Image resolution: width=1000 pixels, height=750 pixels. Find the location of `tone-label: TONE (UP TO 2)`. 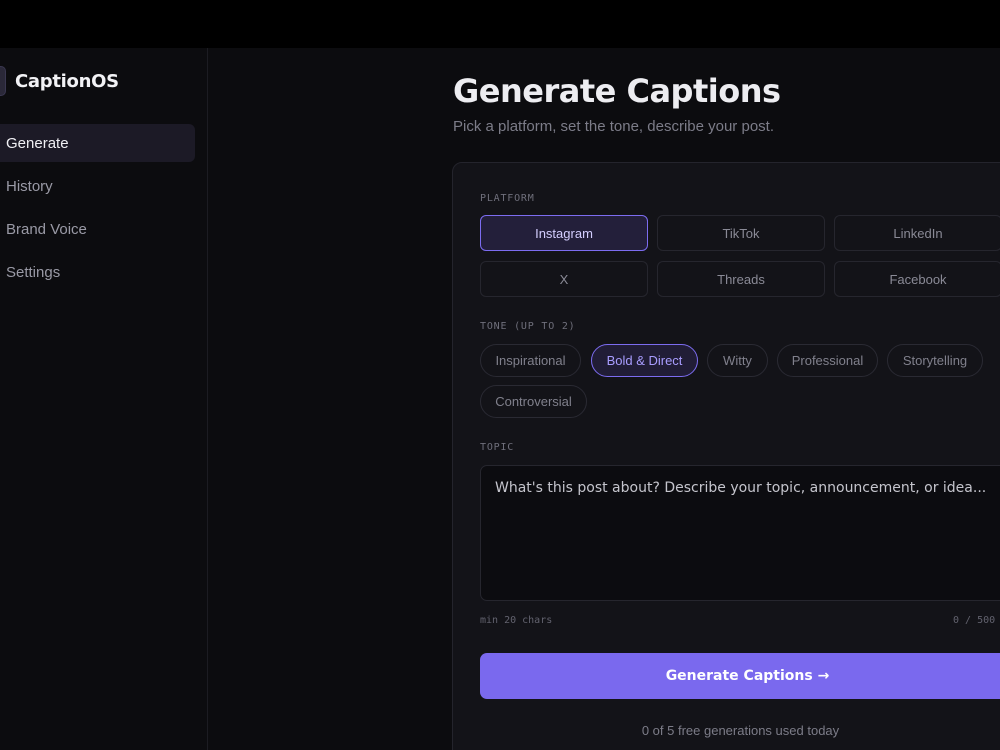

tone-label: TONE (UP TO 2) is located at coordinates (528, 326).